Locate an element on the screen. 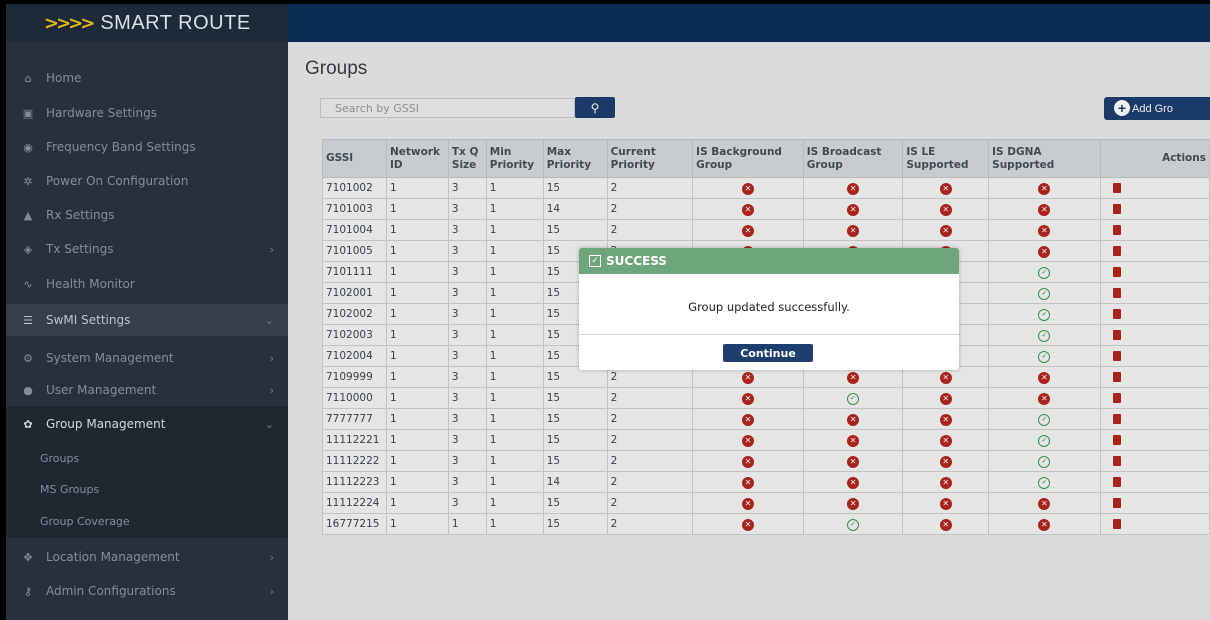  modal-divider is located at coordinates (769, 334).